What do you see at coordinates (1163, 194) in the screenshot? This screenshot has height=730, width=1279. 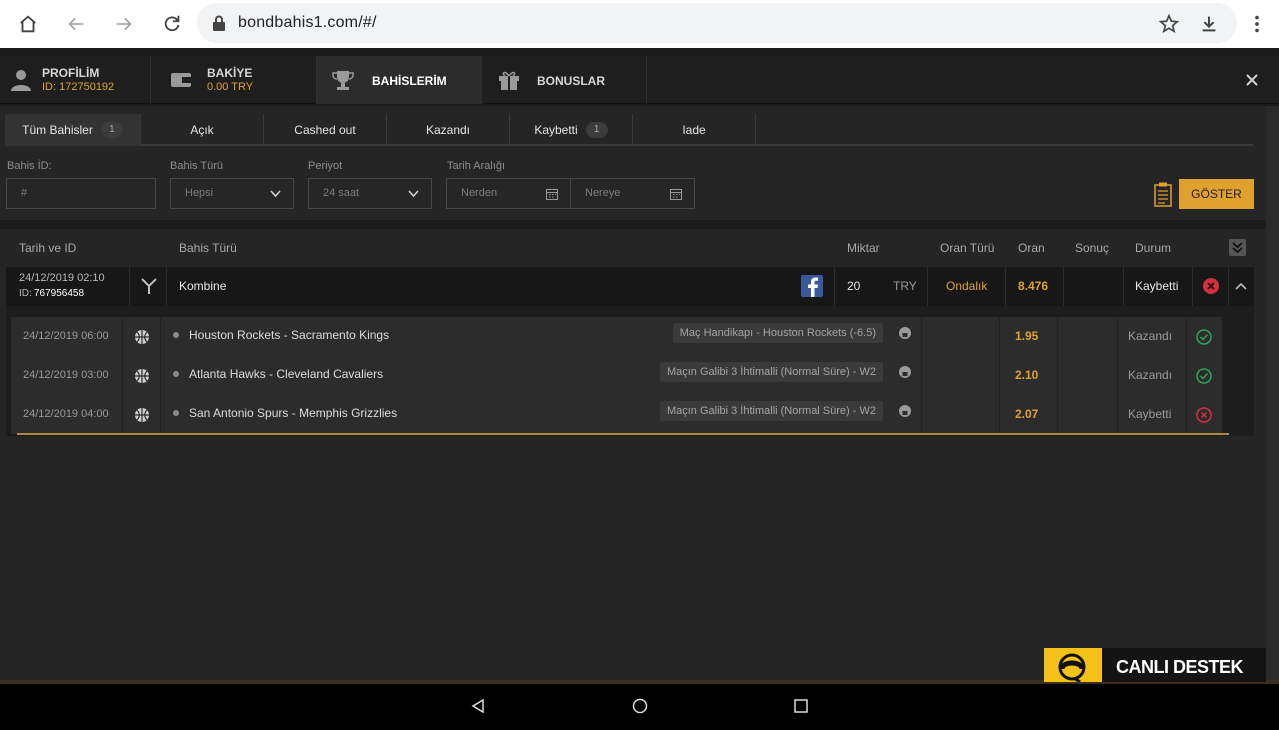 I see `clipboard-icon` at bounding box center [1163, 194].